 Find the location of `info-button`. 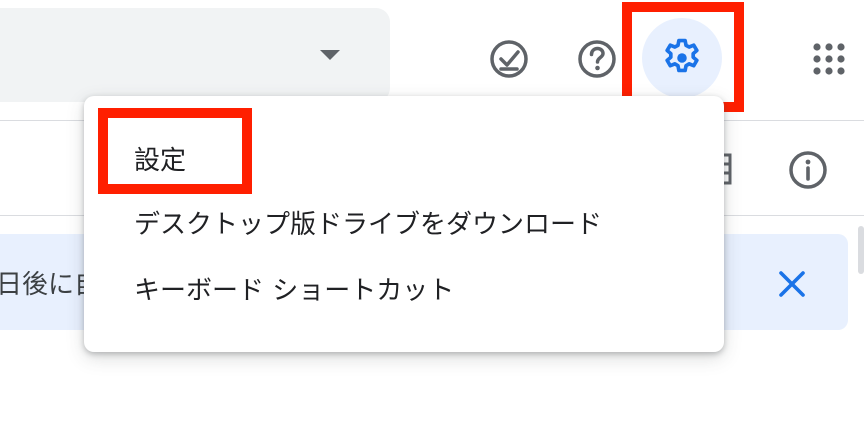

info-button is located at coordinates (808, 170).